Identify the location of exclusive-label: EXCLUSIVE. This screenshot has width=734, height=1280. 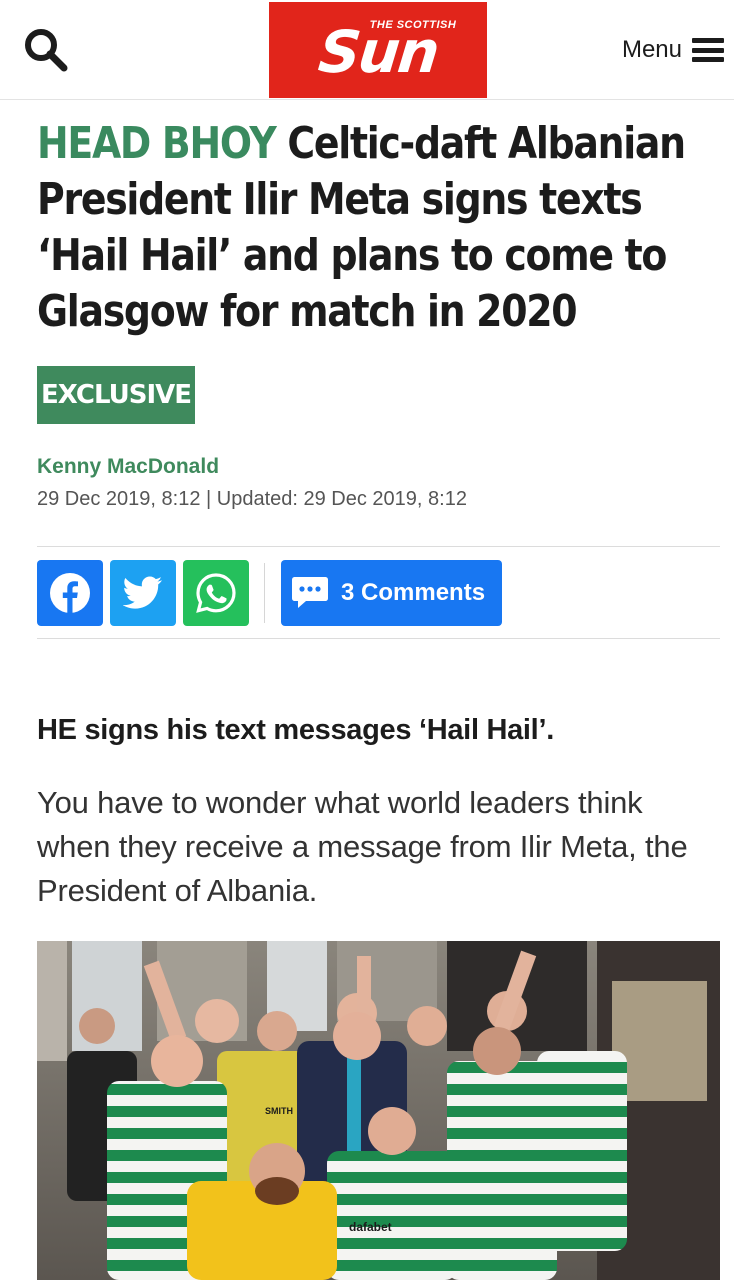
(116, 395).